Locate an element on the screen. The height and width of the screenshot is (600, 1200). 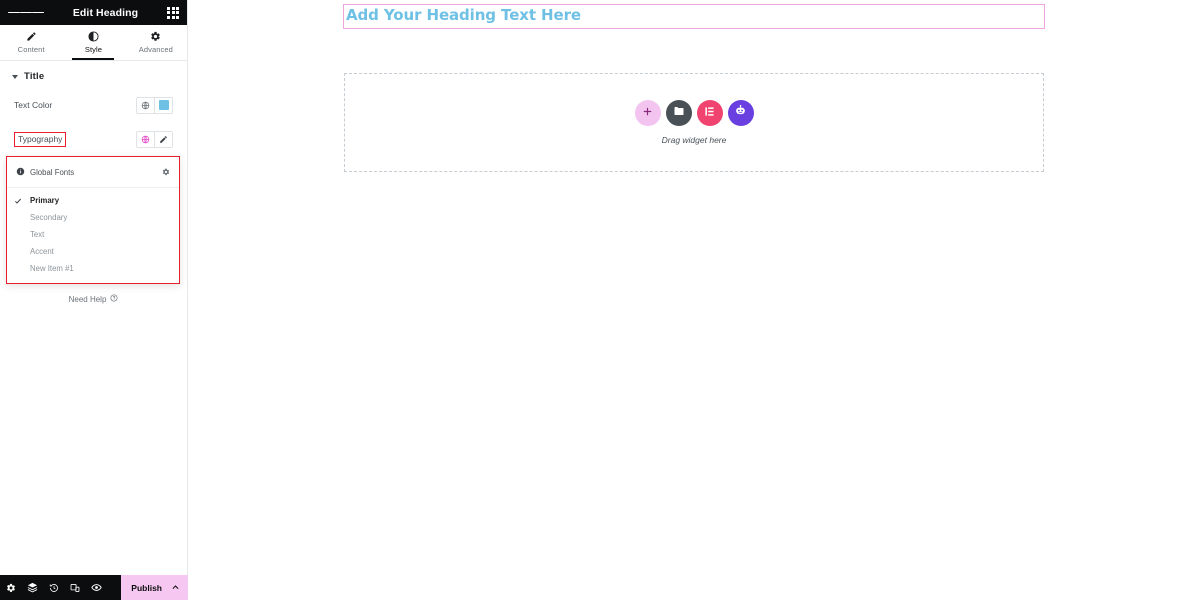
tab-style: Style is located at coordinates (93, 42).